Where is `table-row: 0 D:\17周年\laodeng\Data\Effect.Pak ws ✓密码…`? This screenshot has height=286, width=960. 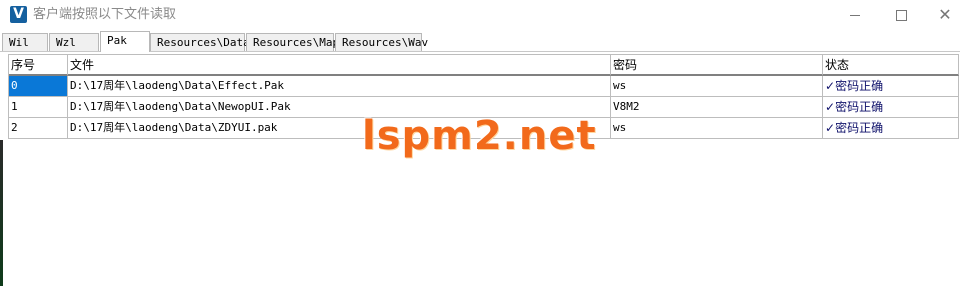 table-row: 0 D:\17周年\laodeng\Data\Effect.Pak ws ✓密码… is located at coordinates (484, 86).